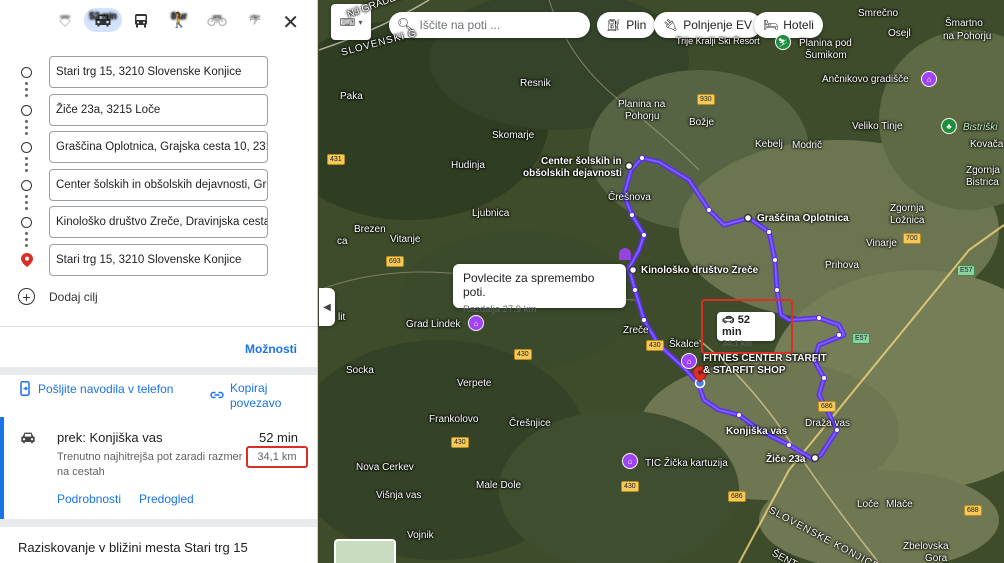 Image resolution: width=1004 pixels, height=563 pixels. Describe the element at coordinates (825, 43) in the screenshot. I see `map-label: Planina pod` at that location.